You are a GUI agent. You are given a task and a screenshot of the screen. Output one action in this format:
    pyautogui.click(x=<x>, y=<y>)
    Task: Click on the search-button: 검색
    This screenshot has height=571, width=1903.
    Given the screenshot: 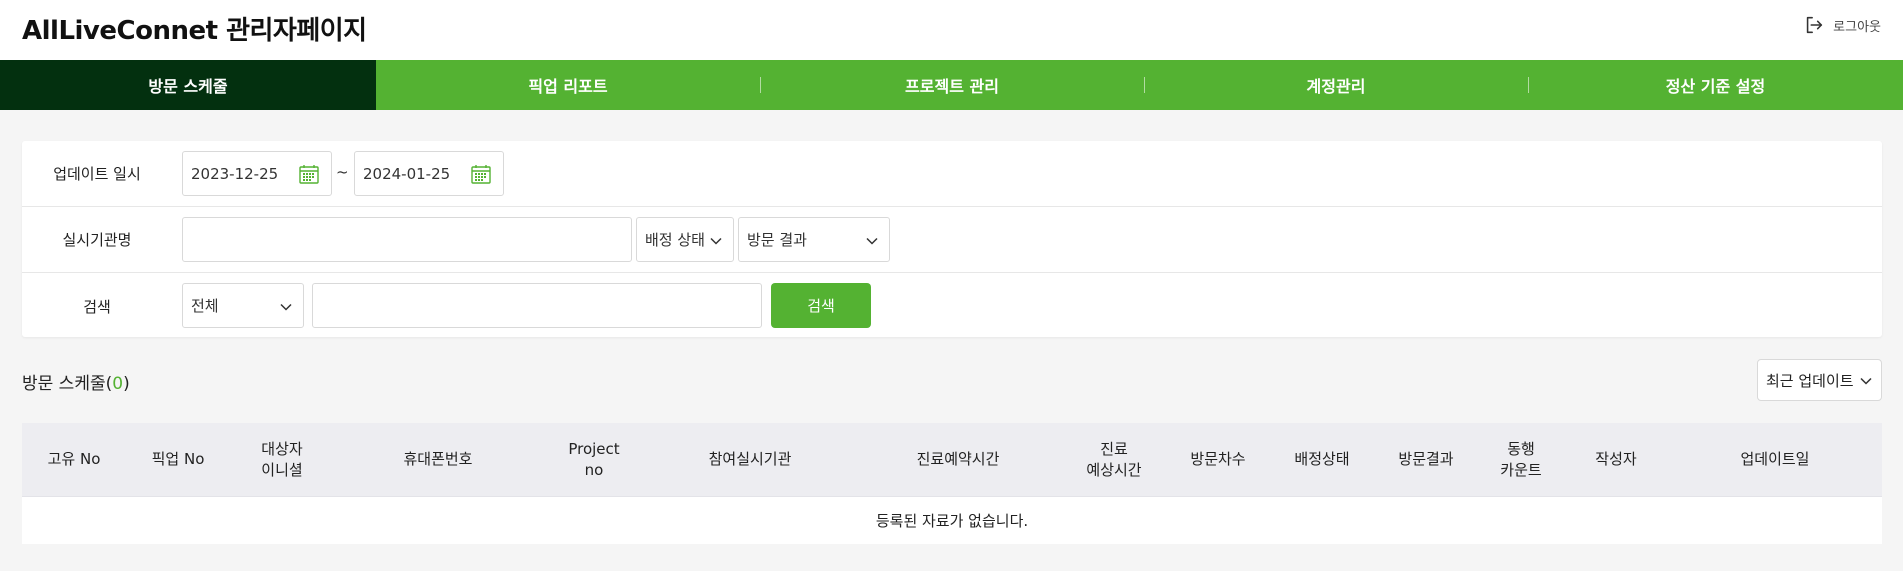 What is the action you would take?
    pyautogui.click(x=821, y=305)
    